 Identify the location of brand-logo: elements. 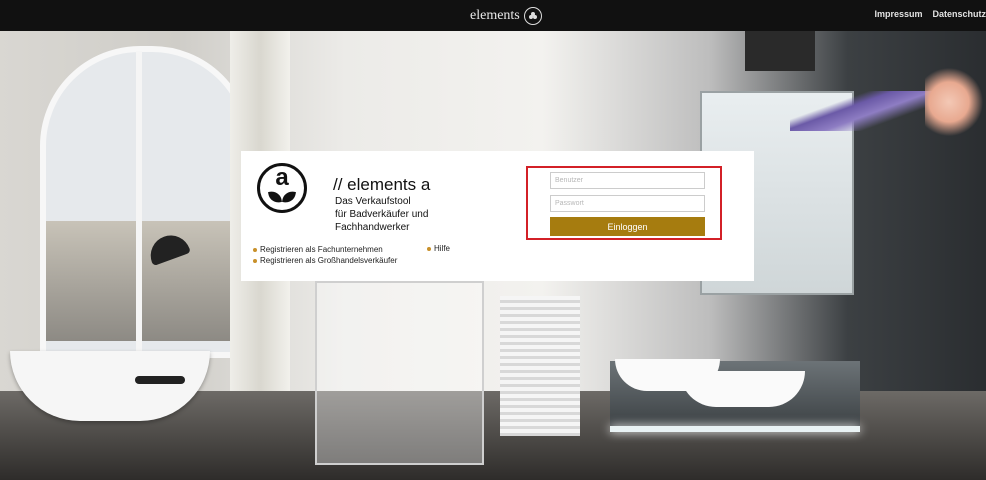
(506, 16).